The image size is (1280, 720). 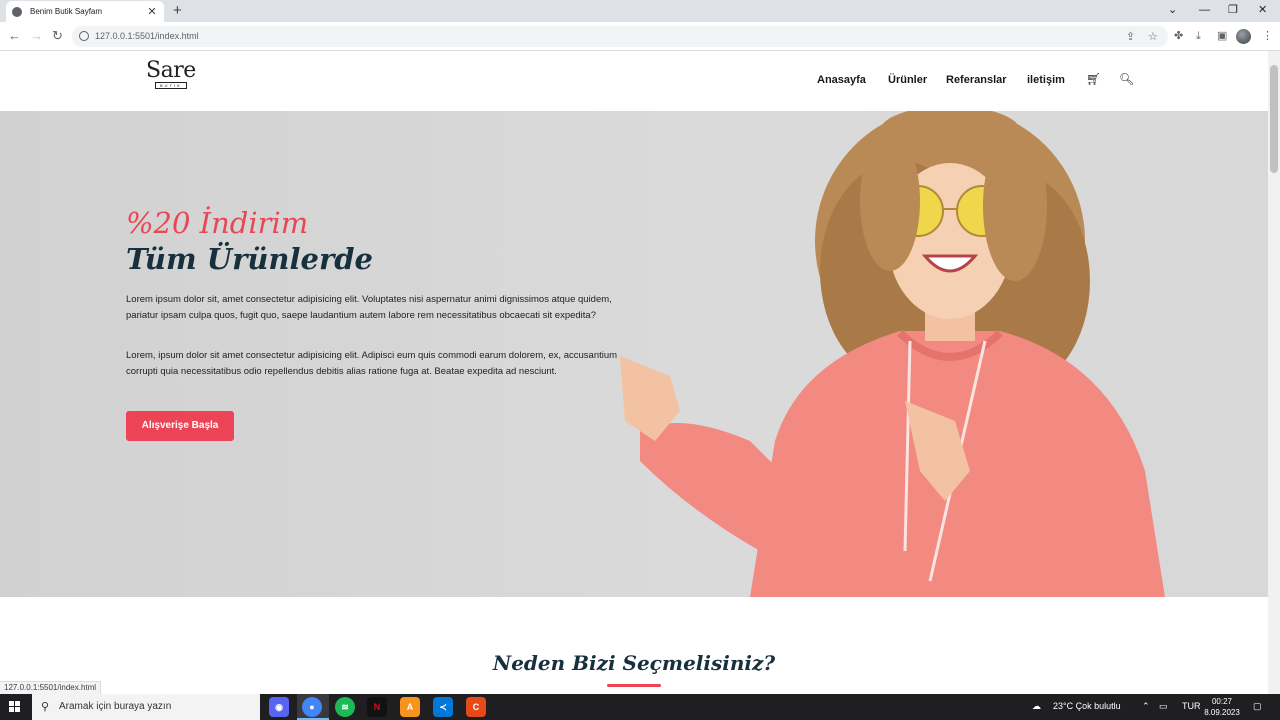 What do you see at coordinates (1153, 36) in the screenshot?
I see `bookmark-star-icon: ☆` at bounding box center [1153, 36].